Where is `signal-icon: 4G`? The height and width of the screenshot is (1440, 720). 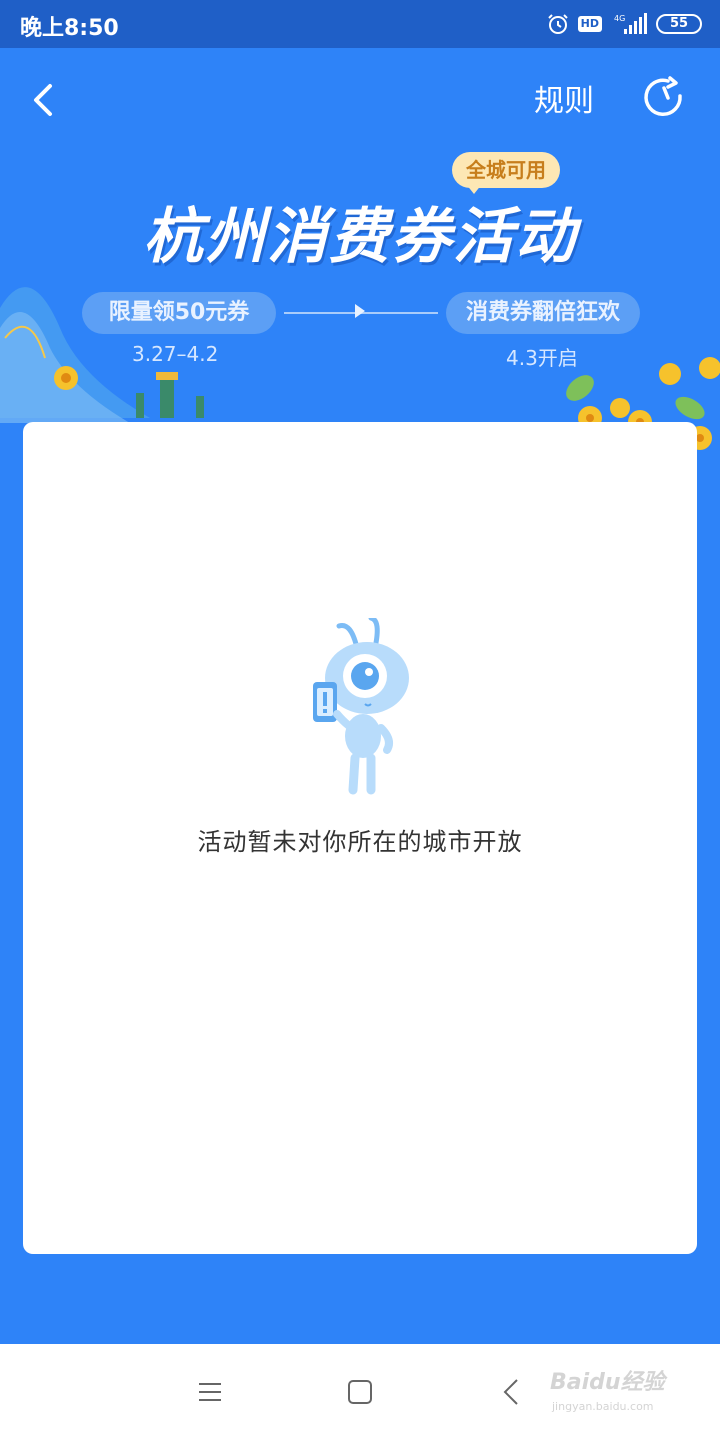
signal-icon: 4G is located at coordinates (630, 23).